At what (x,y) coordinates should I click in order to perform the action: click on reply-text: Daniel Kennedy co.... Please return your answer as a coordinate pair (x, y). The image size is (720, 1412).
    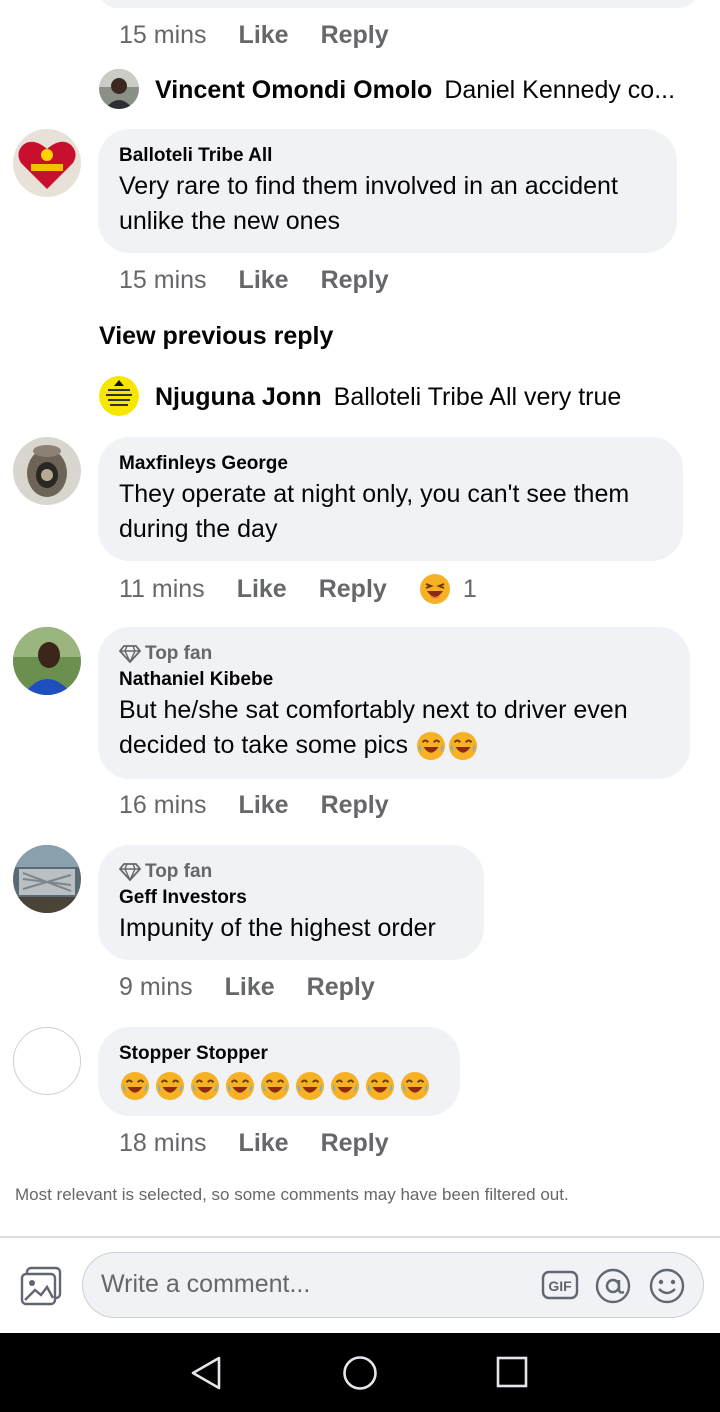
    Looking at the image, I should click on (560, 90).